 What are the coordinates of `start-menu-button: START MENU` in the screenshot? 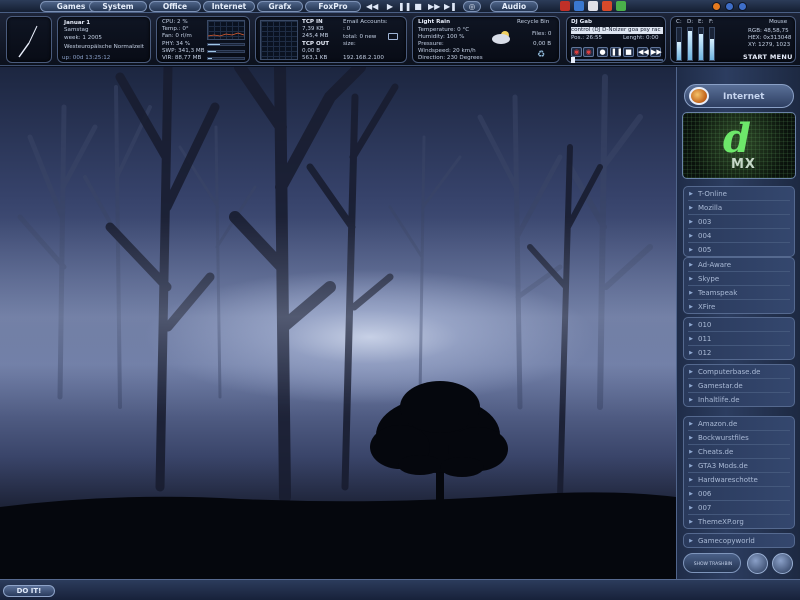 It's located at (768, 57).